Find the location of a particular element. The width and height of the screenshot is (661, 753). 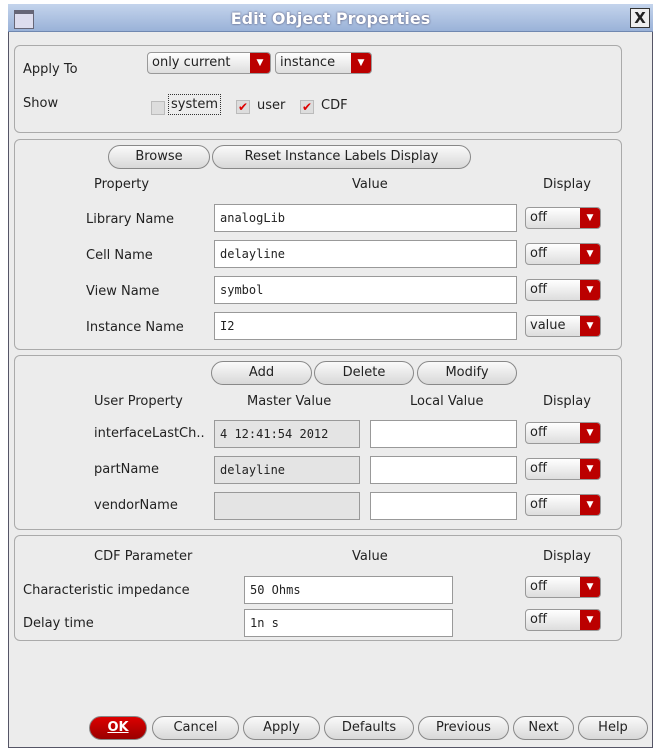

property-value-field: I2 is located at coordinates (365, 326).